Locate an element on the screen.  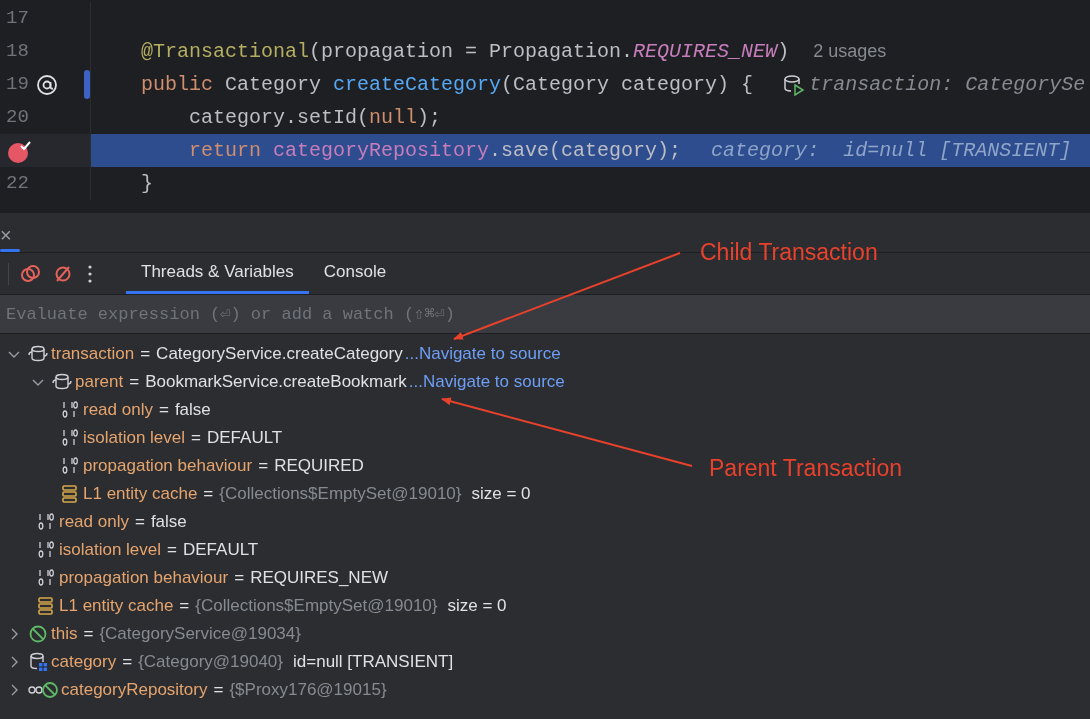
usages-hint: 2 usages is located at coordinates (850, 51).